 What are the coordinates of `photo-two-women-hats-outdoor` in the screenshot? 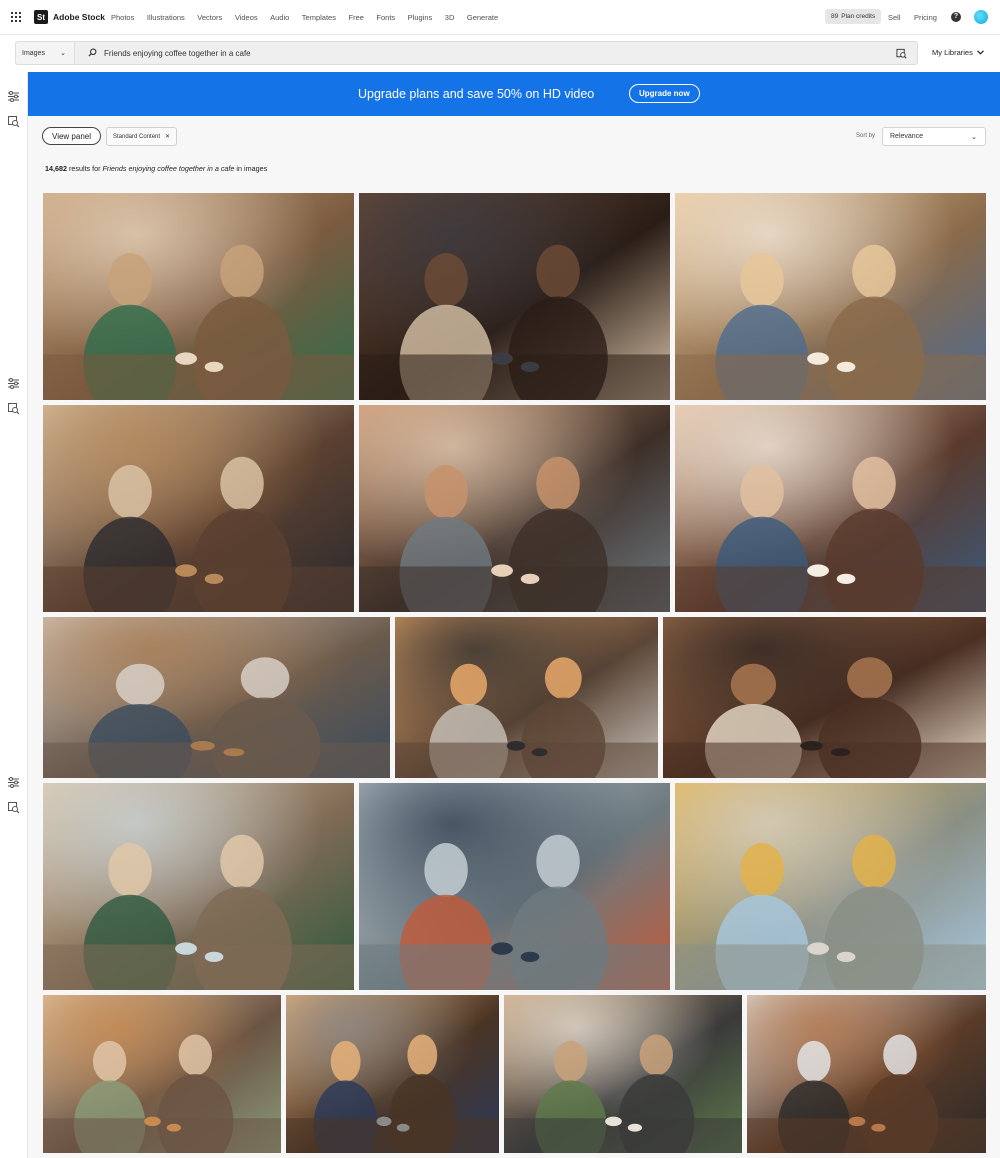 It's located at (830, 886).